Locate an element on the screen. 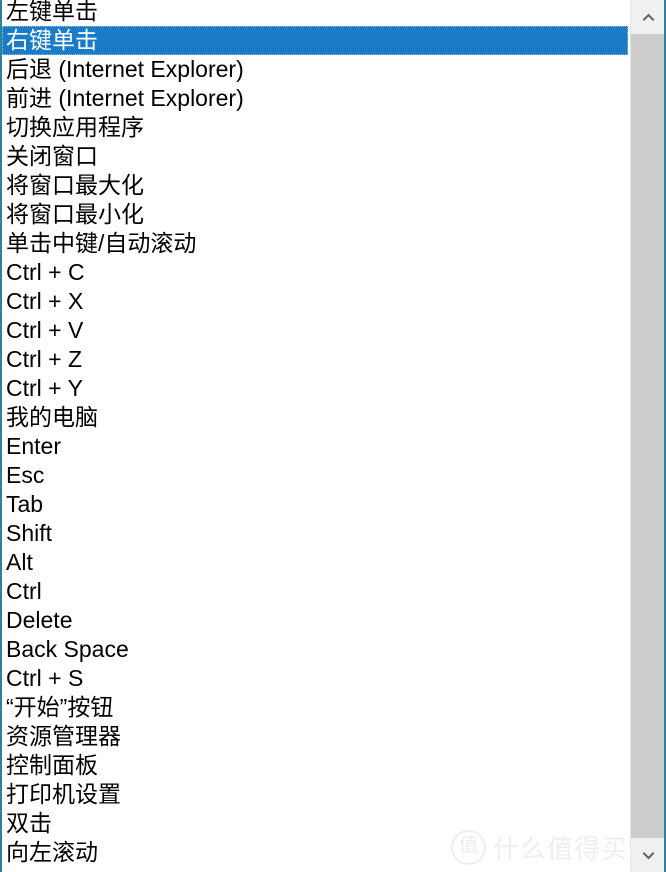 The width and height of the screenshot is (666, 872). list-item-label: 切换应用程序 is located at coordinates (75, 127).